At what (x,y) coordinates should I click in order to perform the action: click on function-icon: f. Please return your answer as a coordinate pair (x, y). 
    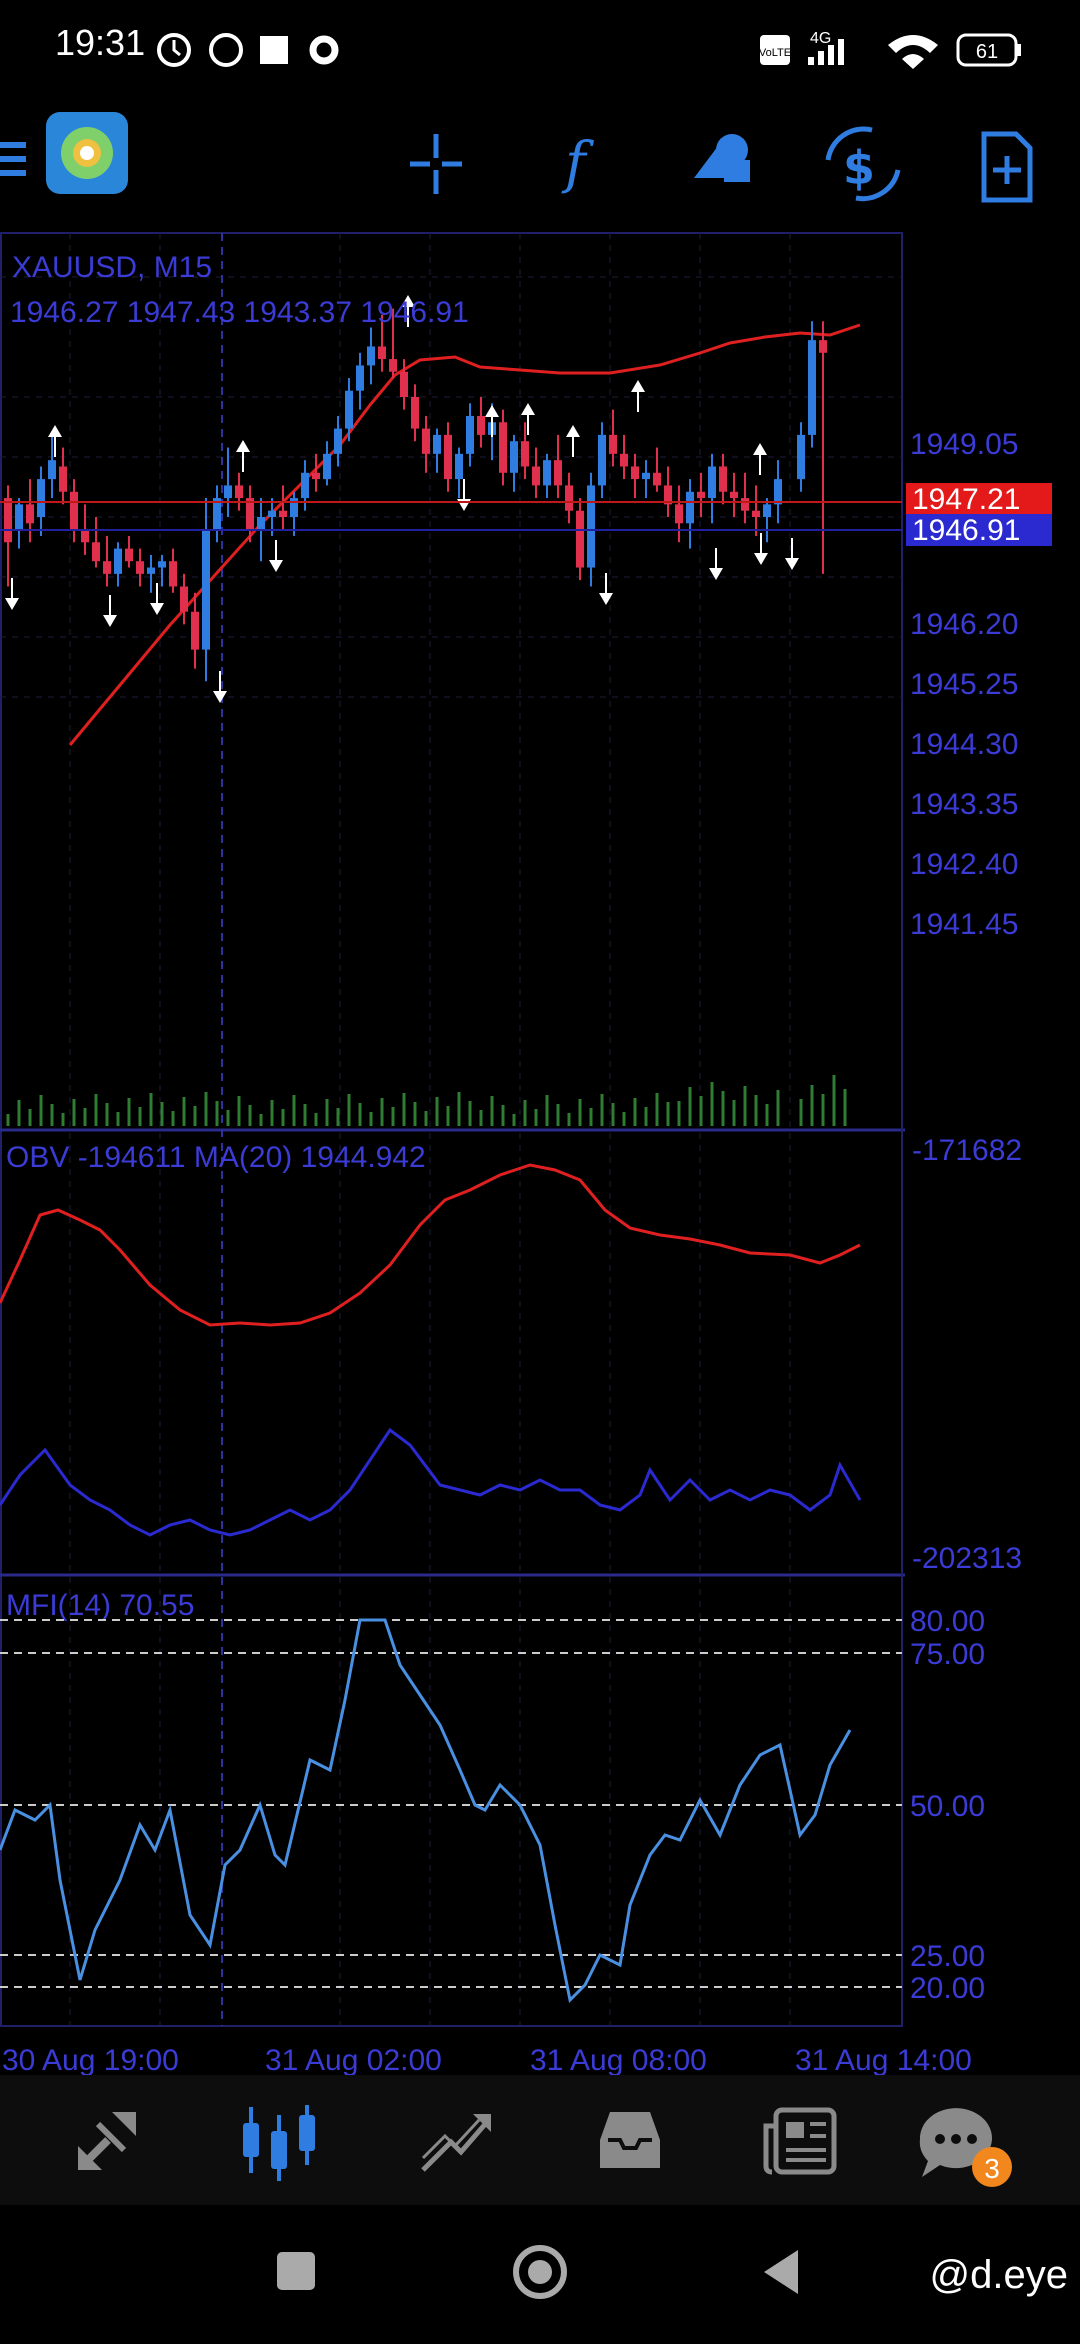
    Looking at the image, I should click on (578, 163).